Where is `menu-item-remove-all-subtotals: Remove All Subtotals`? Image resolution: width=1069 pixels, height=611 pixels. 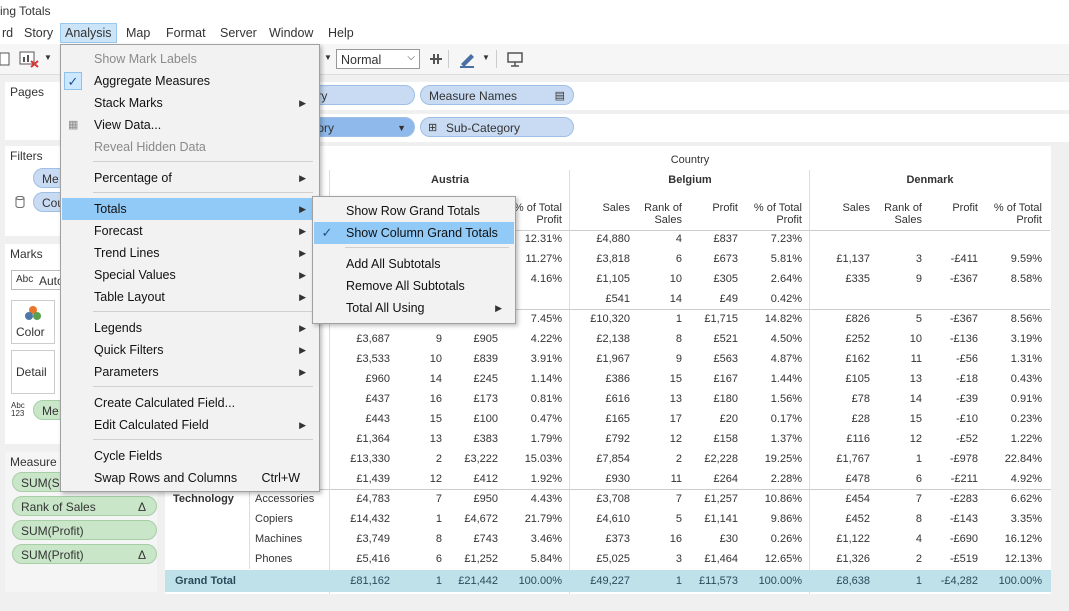
menu-item-remove-all-subtotals: Remove All Subtotals is located at coordinates (414, 286).